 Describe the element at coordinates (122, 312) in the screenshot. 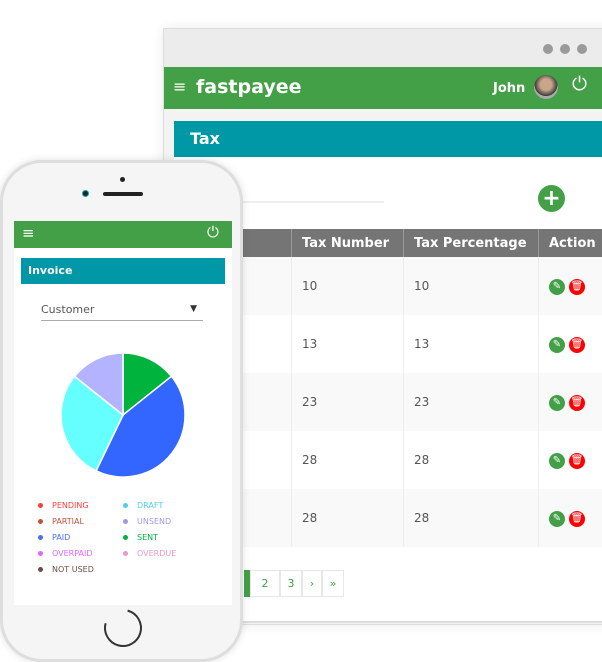

I see `customer-select: Customer ▼` at that location.